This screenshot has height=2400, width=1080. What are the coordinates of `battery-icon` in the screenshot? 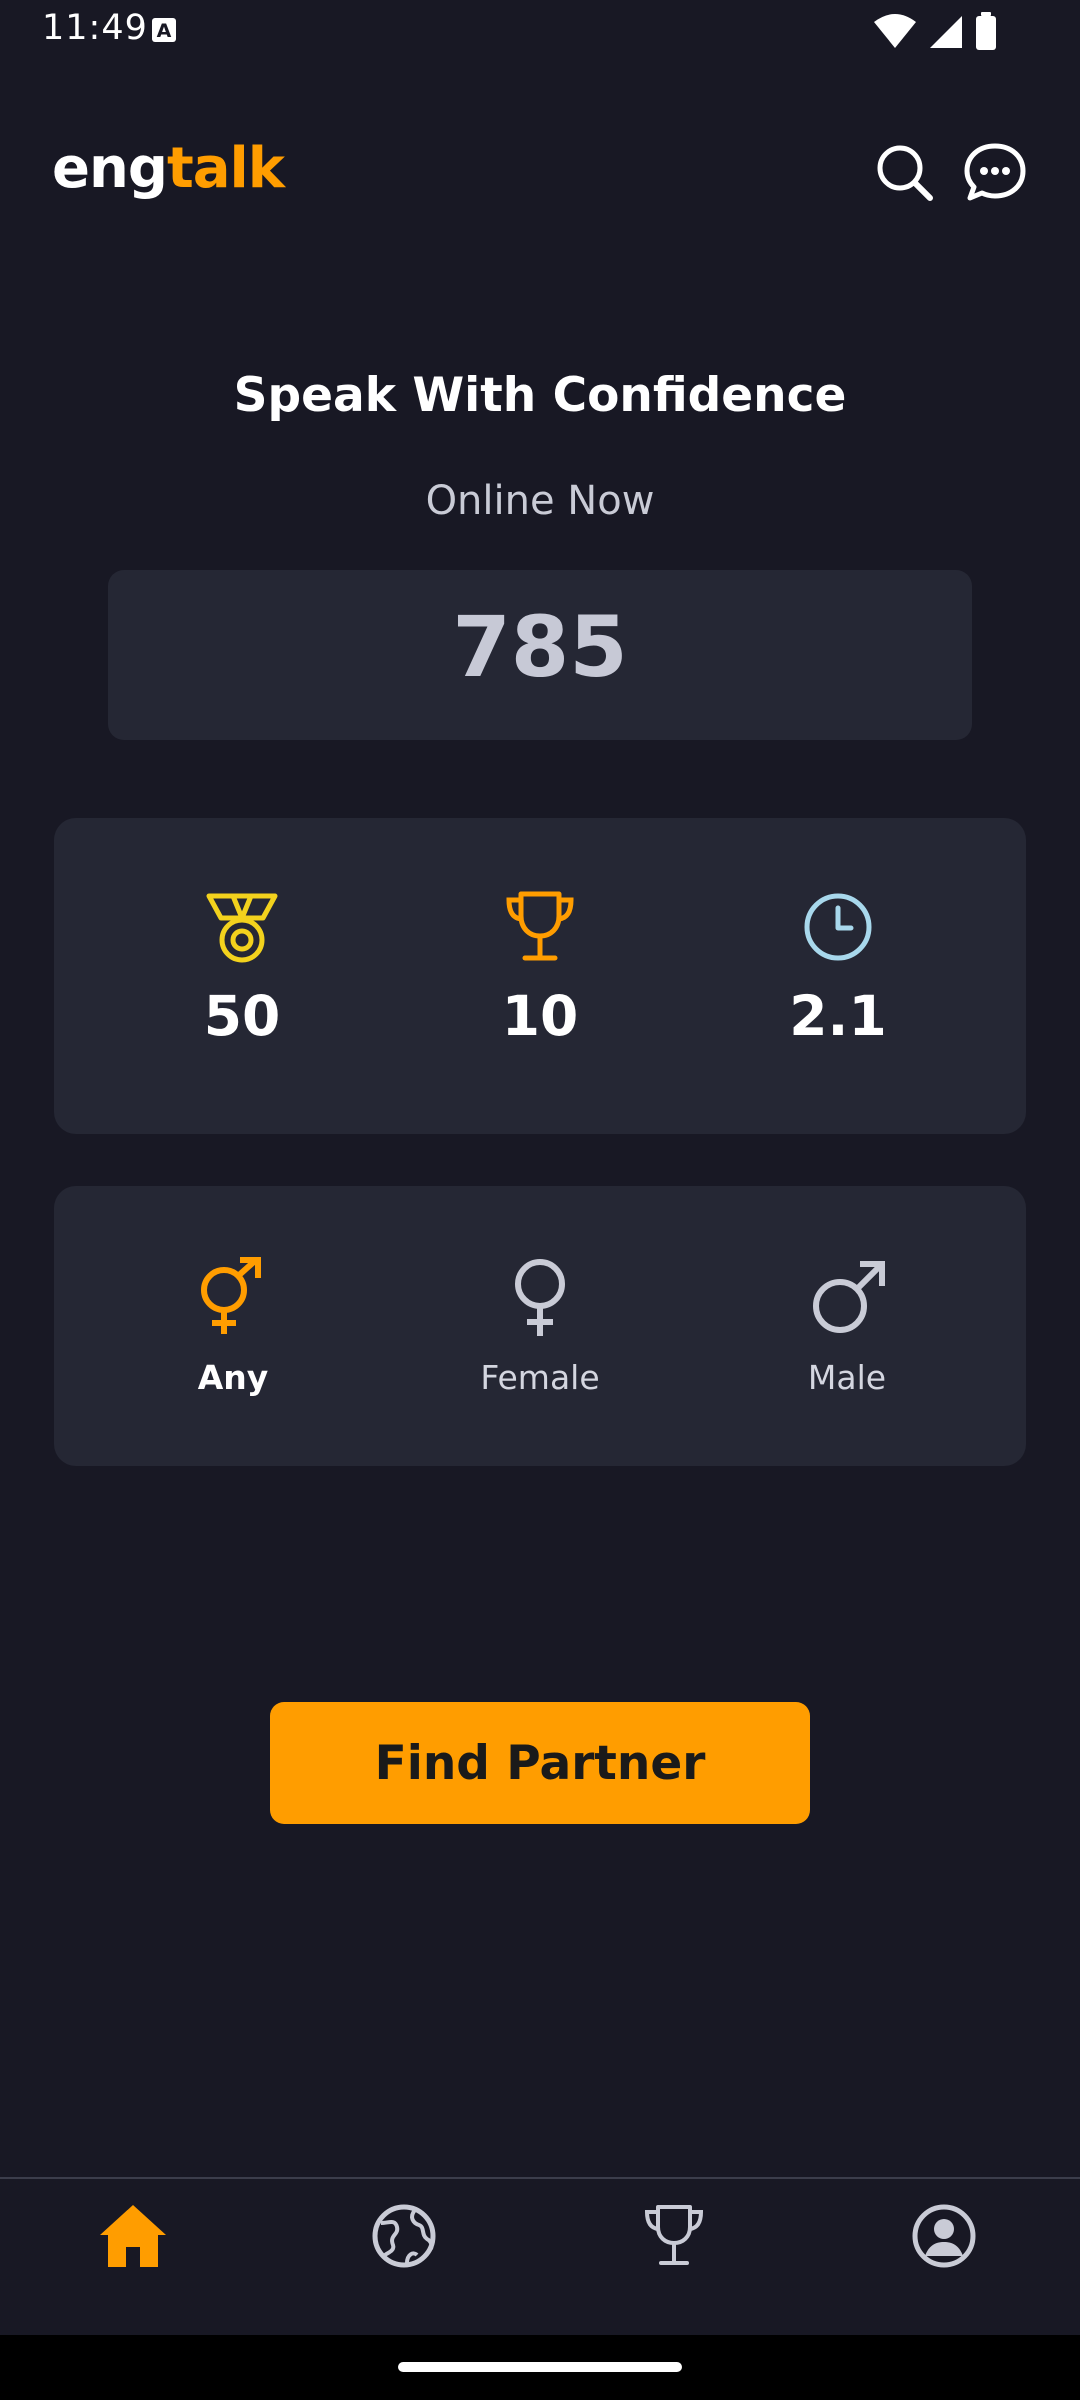 It's located at (986, 31).